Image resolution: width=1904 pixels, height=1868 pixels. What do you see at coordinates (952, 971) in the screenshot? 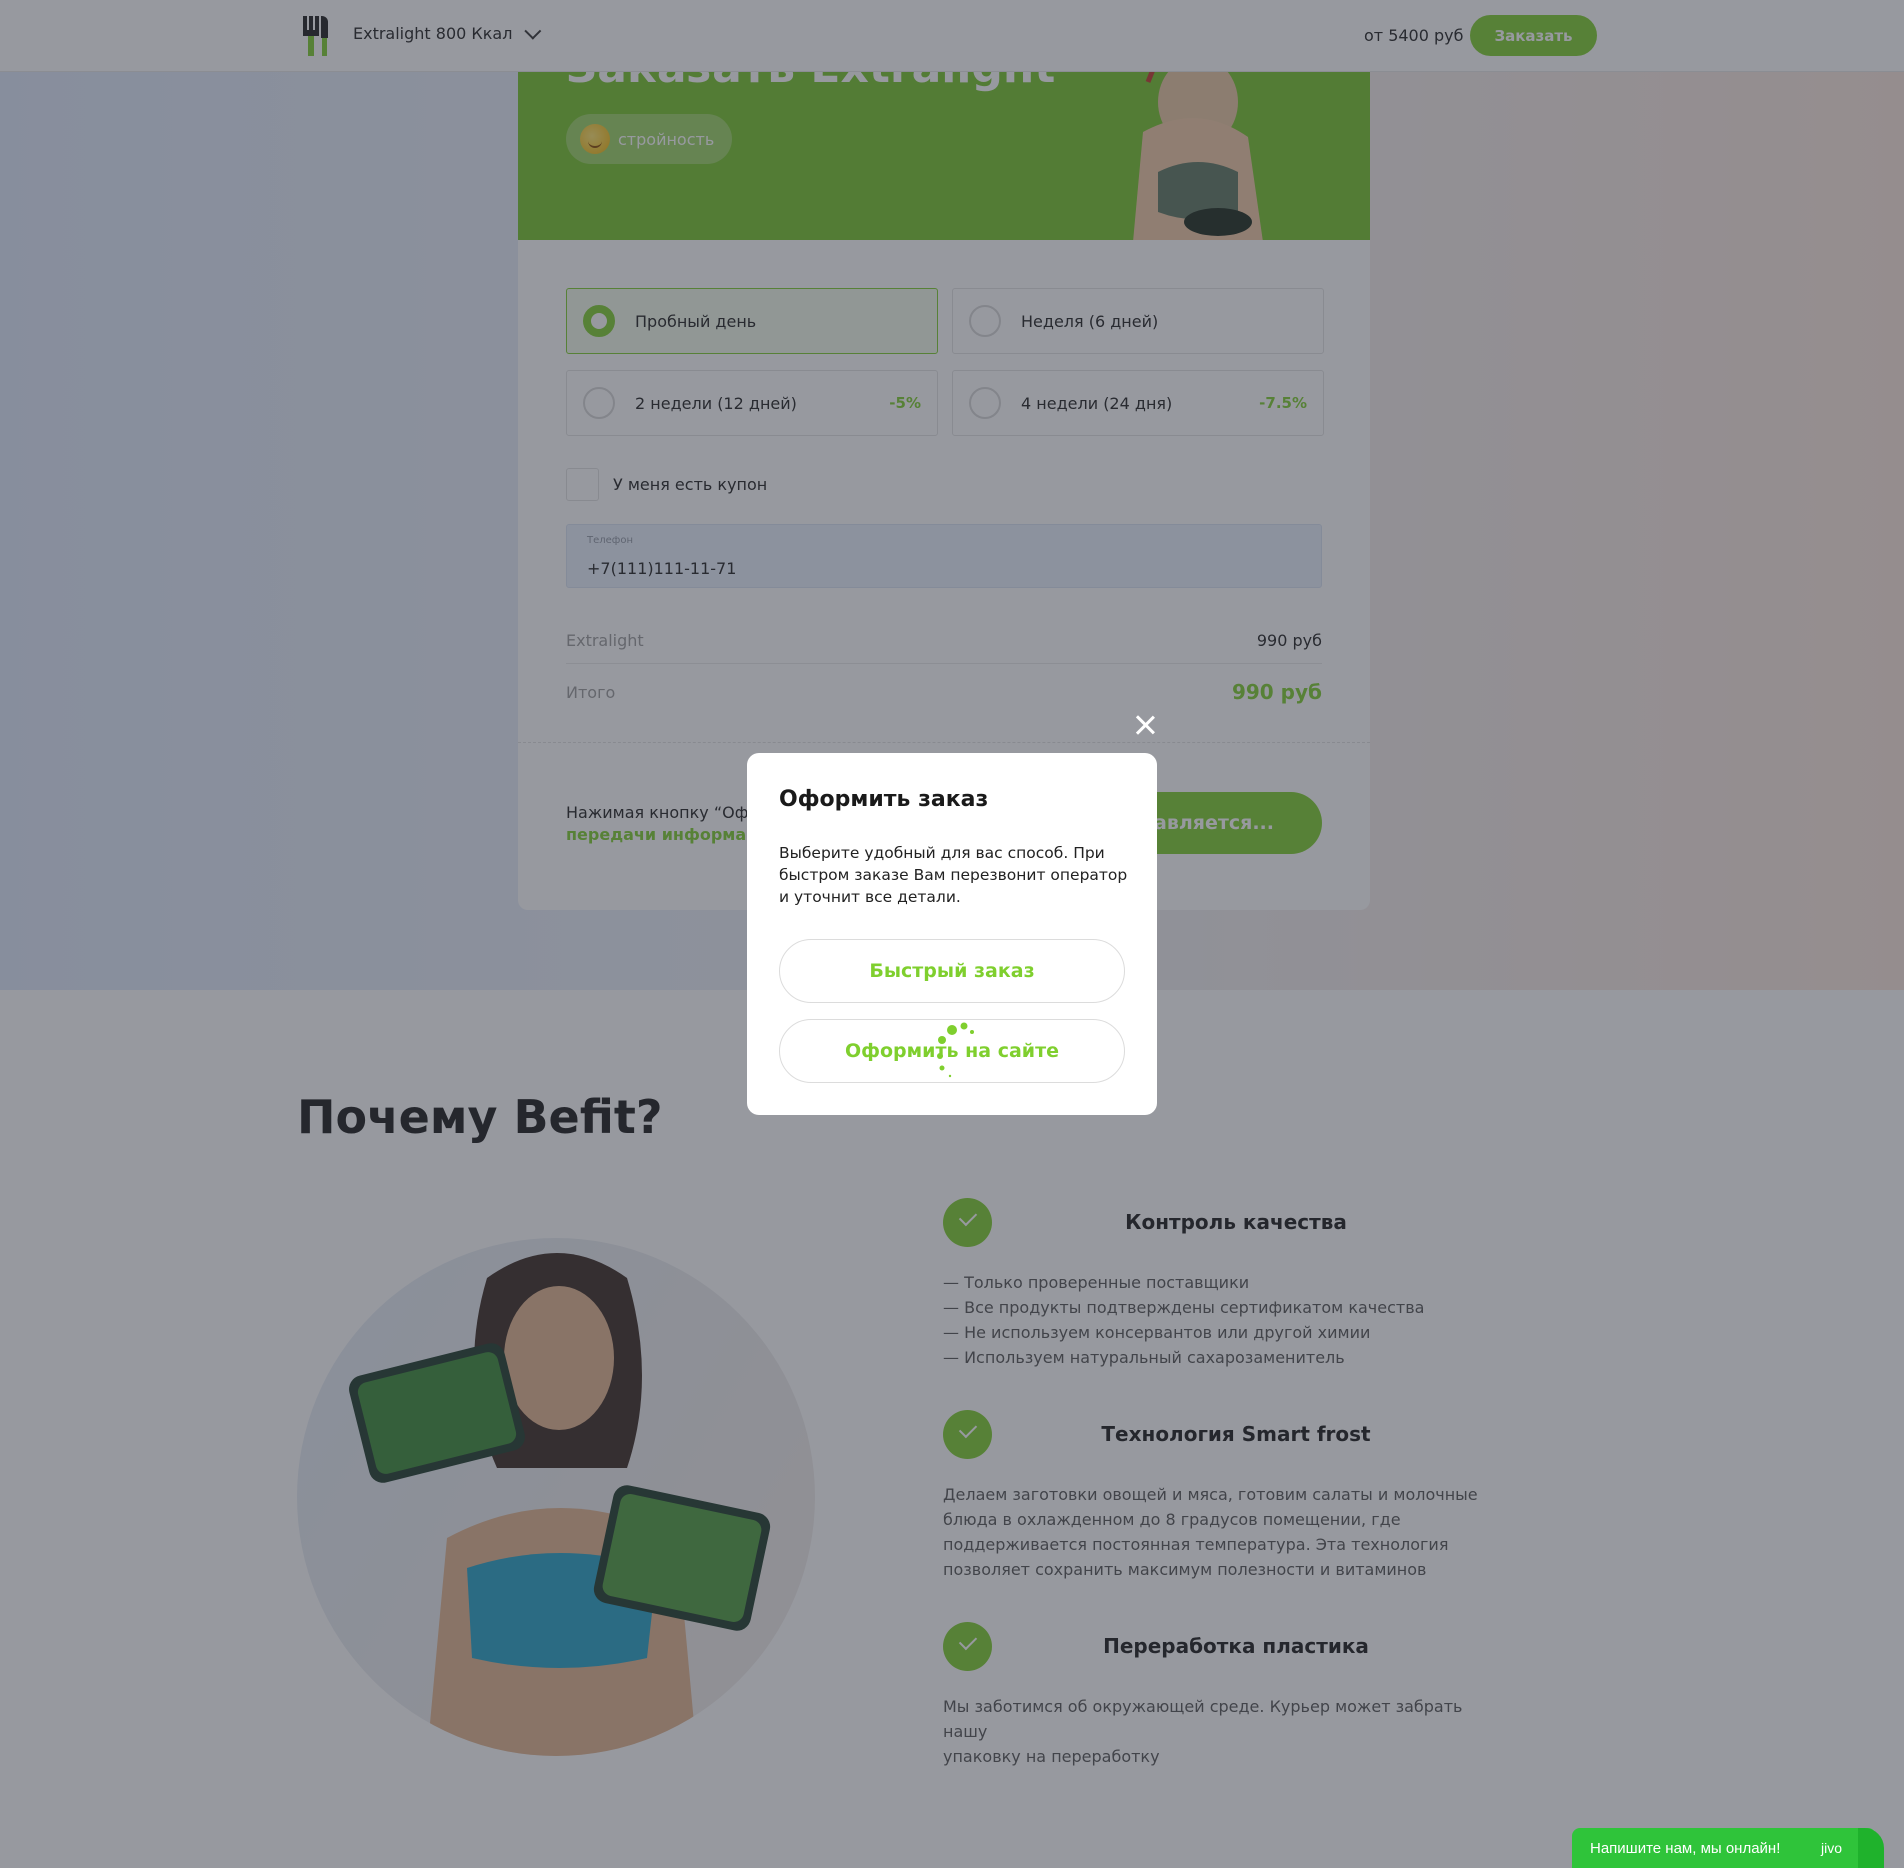
I see `quick-order-button: Быстрый заказ` at bounding box center [952, 971].